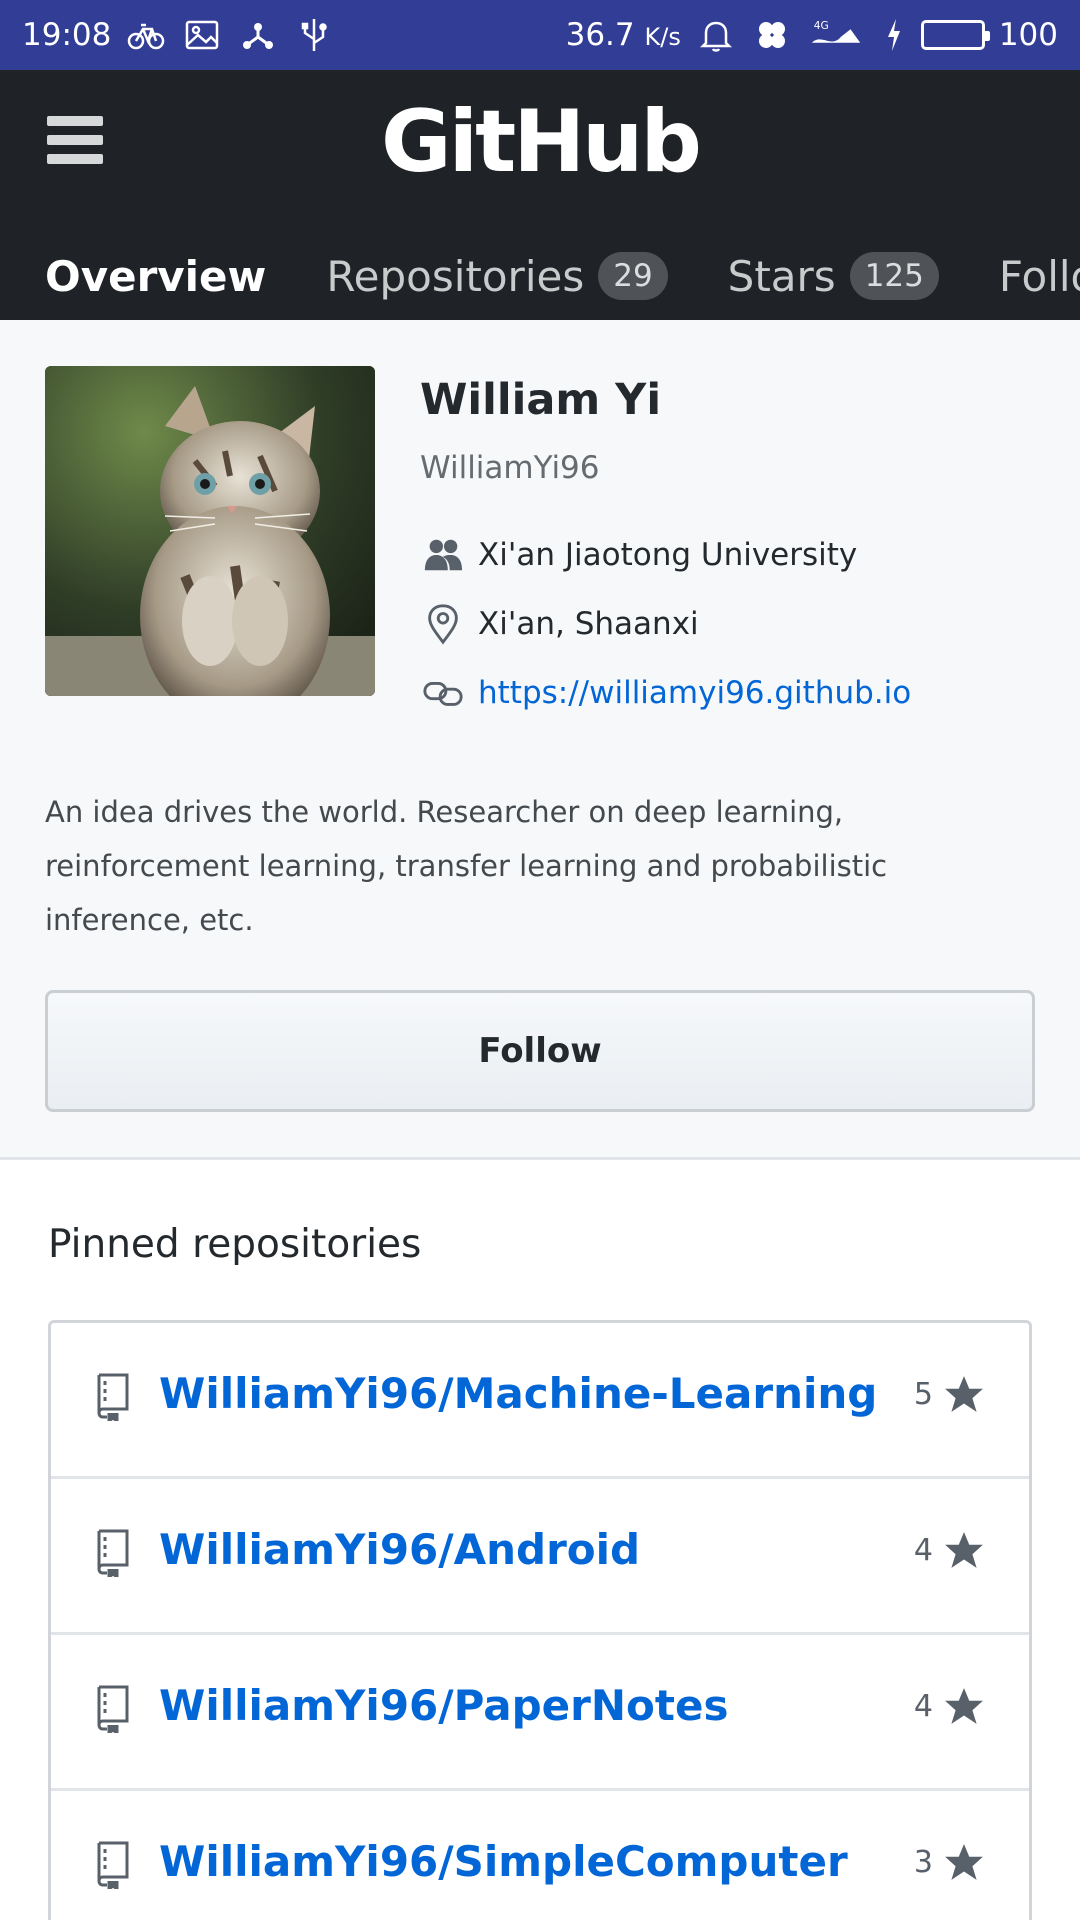 The image size is (1080, 1920). I want to click on profile-full-name: William Yi, so click(541, 400).